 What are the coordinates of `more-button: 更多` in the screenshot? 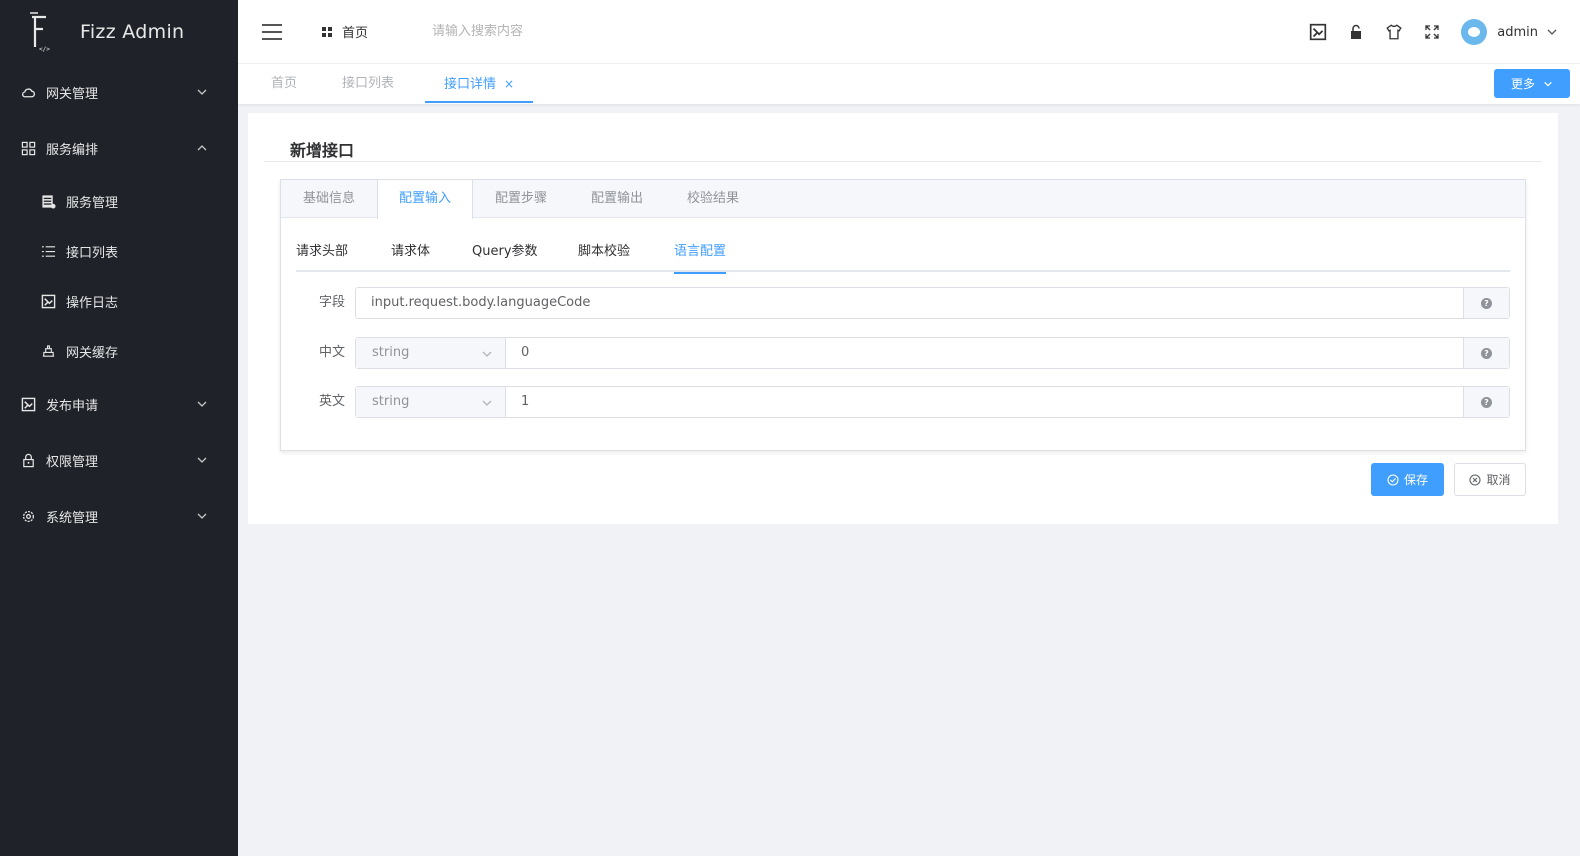 It's located at (1532, 83).